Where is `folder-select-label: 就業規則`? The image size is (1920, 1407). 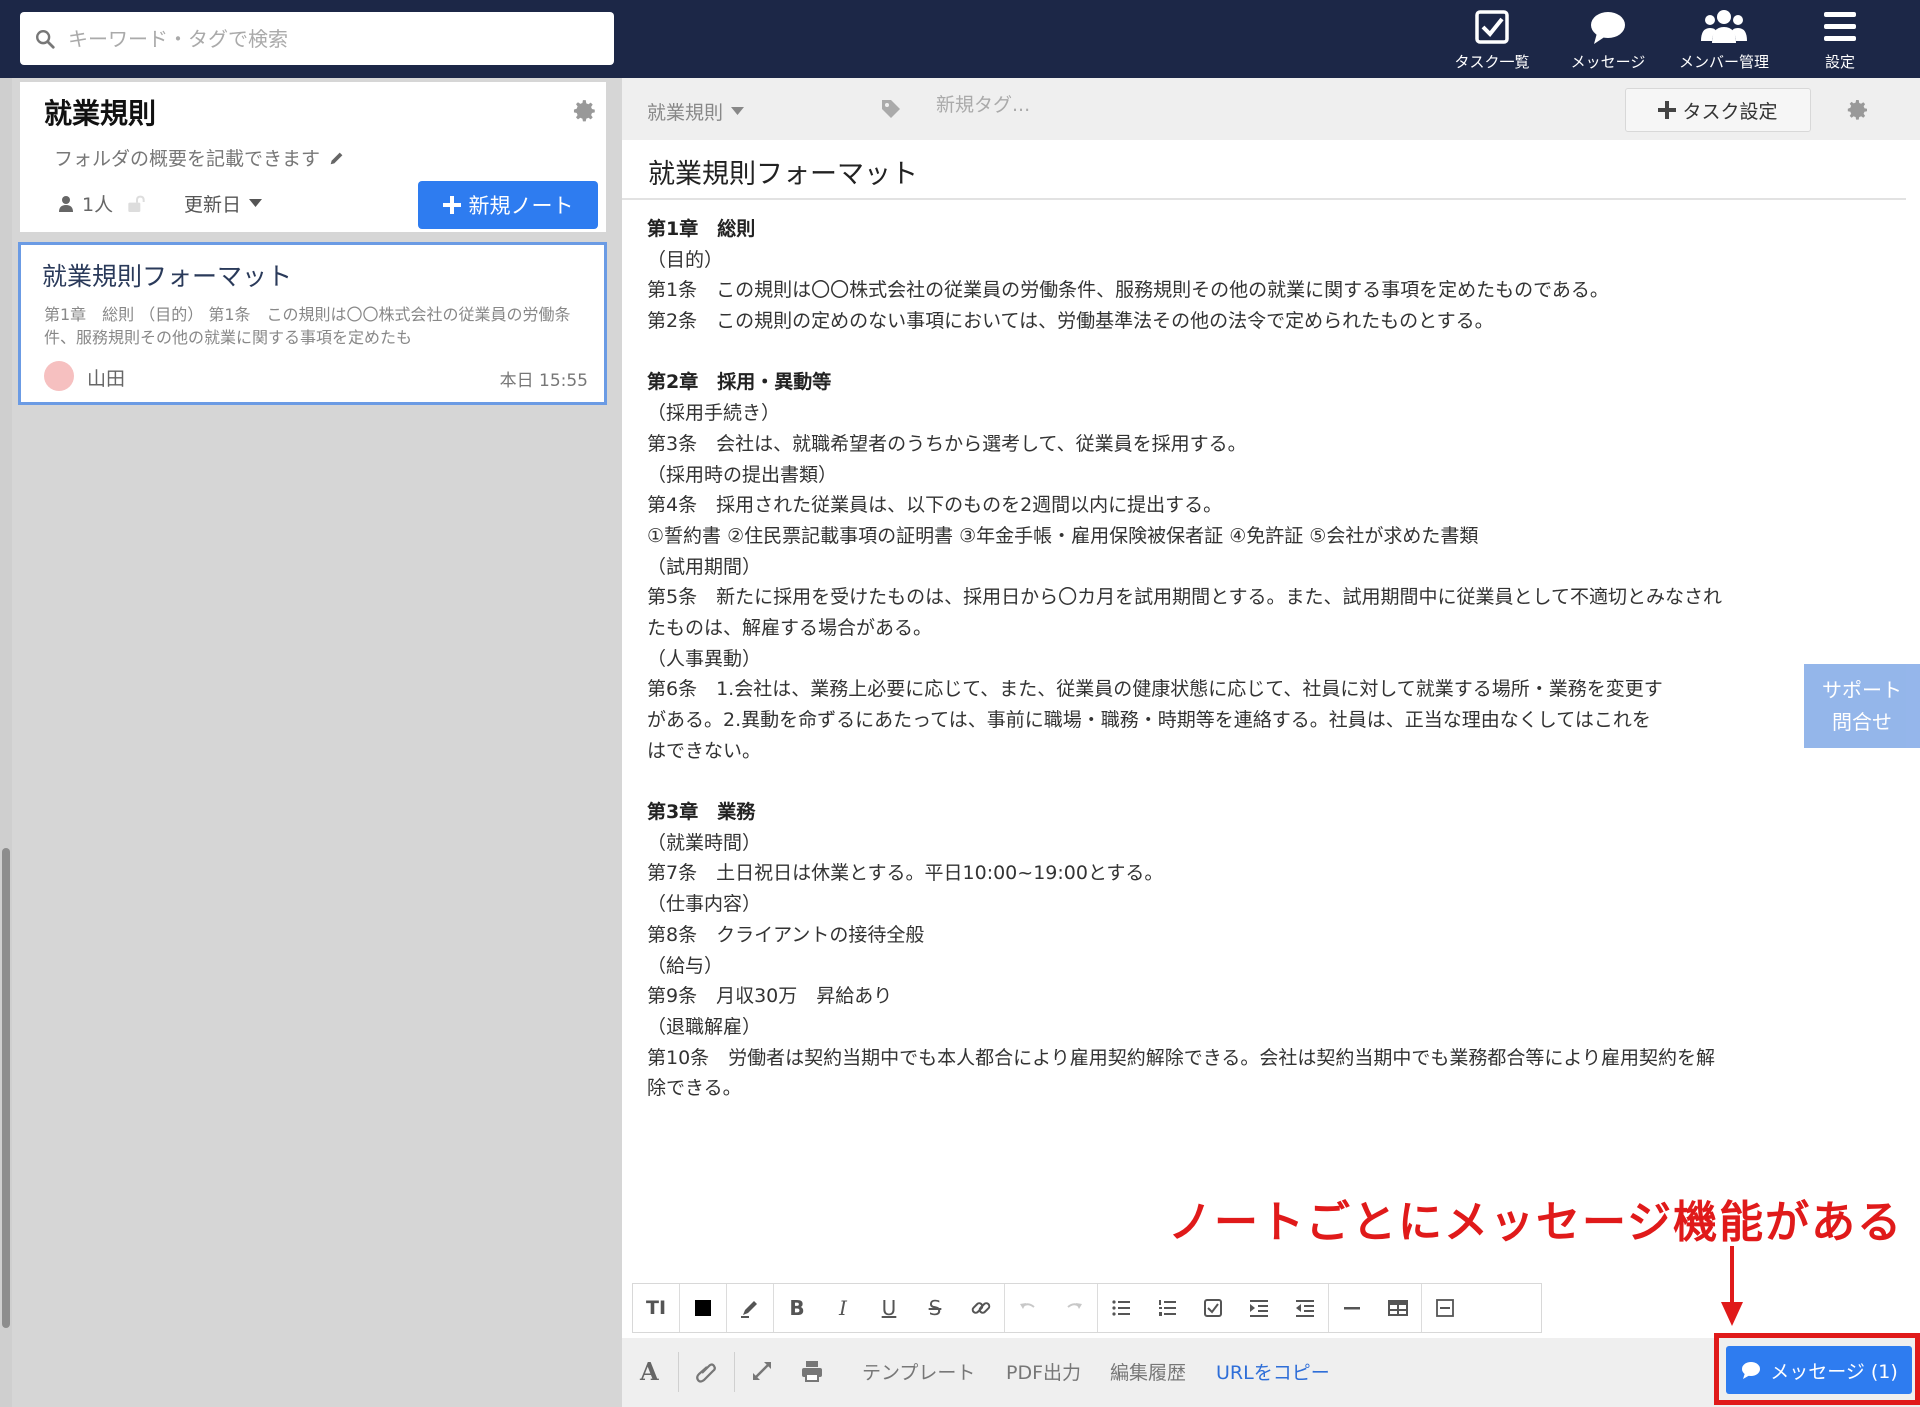
folder-select-label: 就業規則 is located at coordinates (685, 113).